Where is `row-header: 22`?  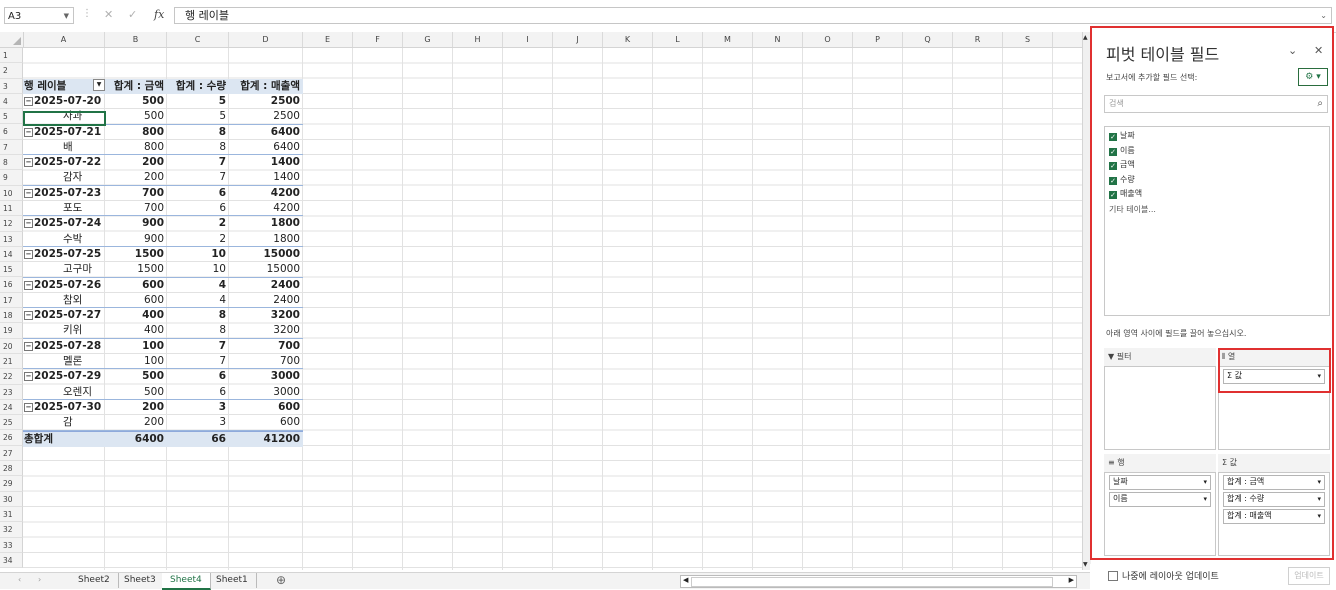 row-header: 22 is located at coordinates (11, 377).